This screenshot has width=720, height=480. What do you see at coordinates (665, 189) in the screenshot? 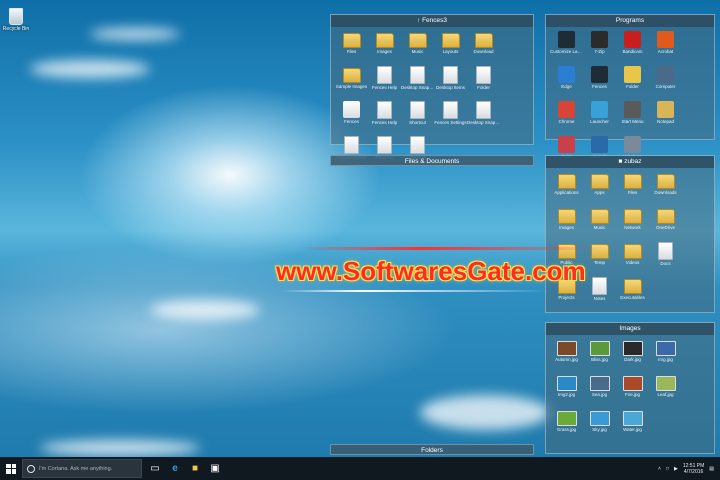
I see `fence-item: Downloads` at bounding box center [665, 189].